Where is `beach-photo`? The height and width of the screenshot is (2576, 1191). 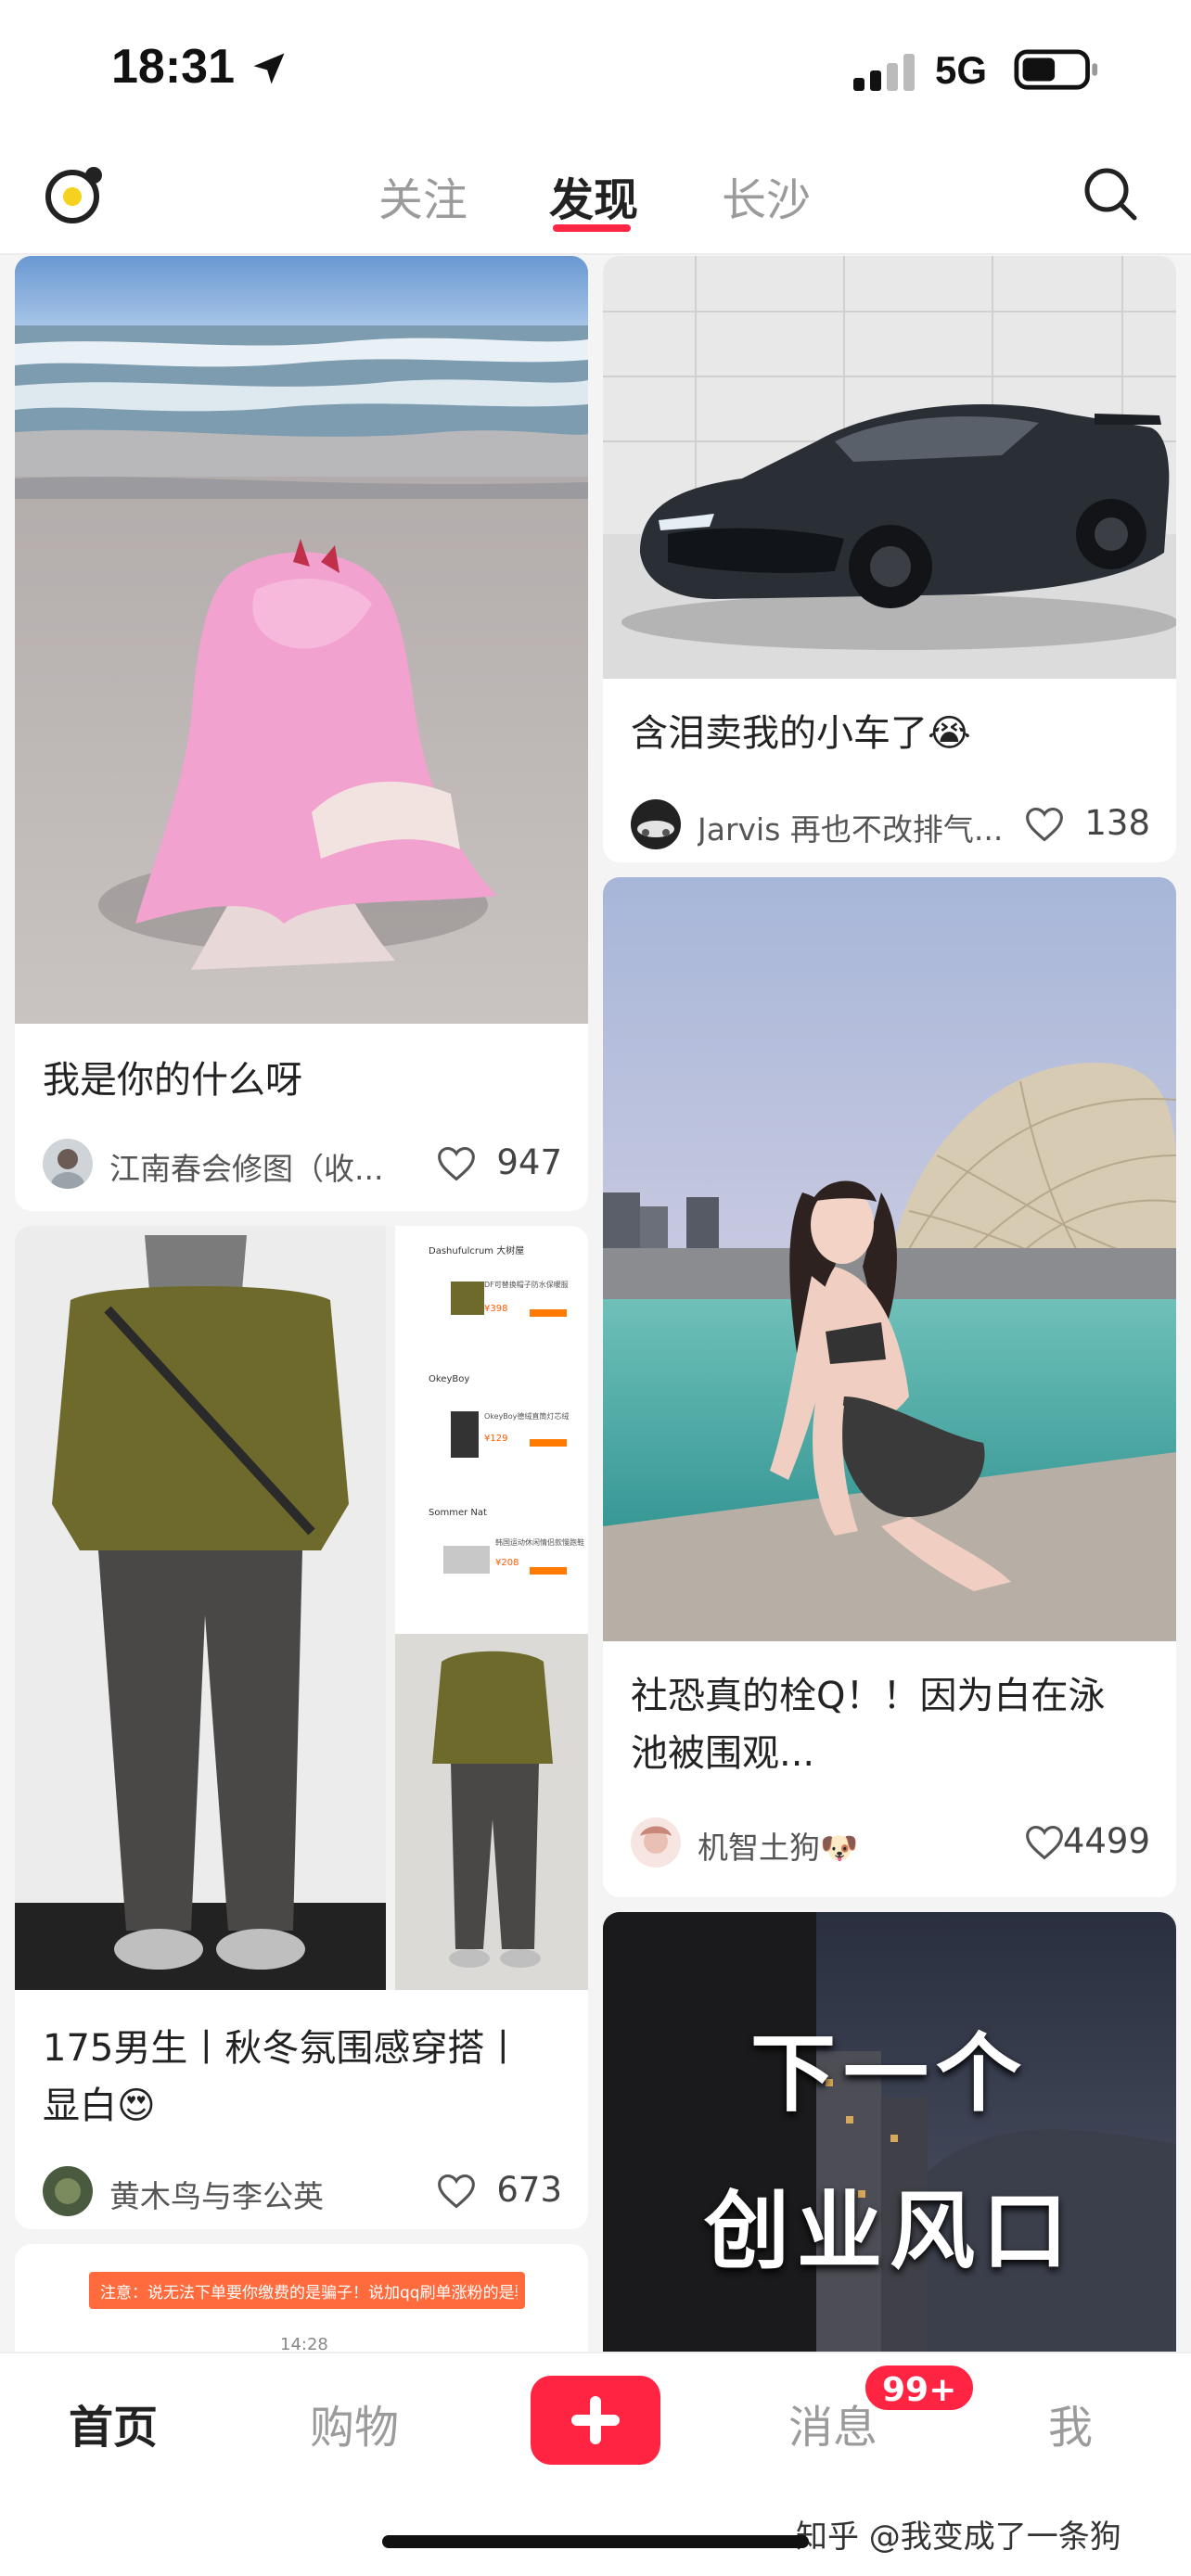 beach-photo is located at coordinates (301, 640).